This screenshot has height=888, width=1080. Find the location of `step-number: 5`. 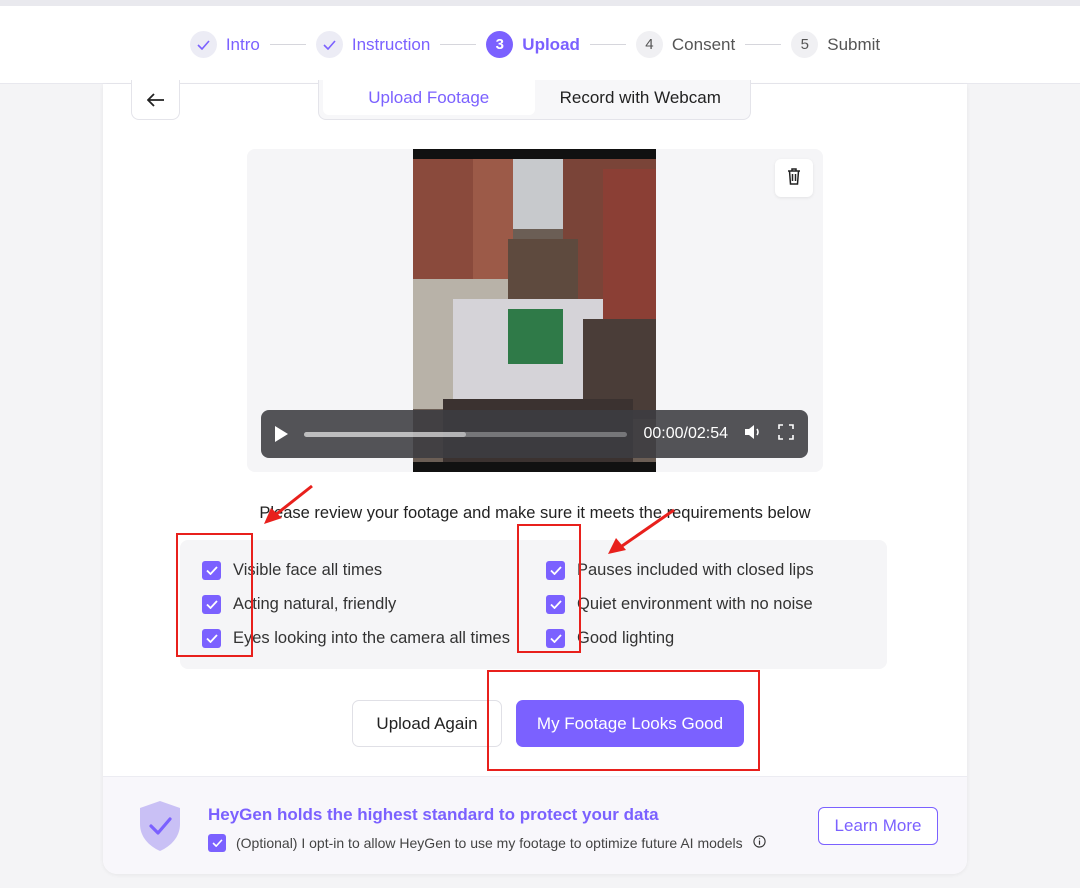

step-number: 5 is located at coordinates (805, 44).